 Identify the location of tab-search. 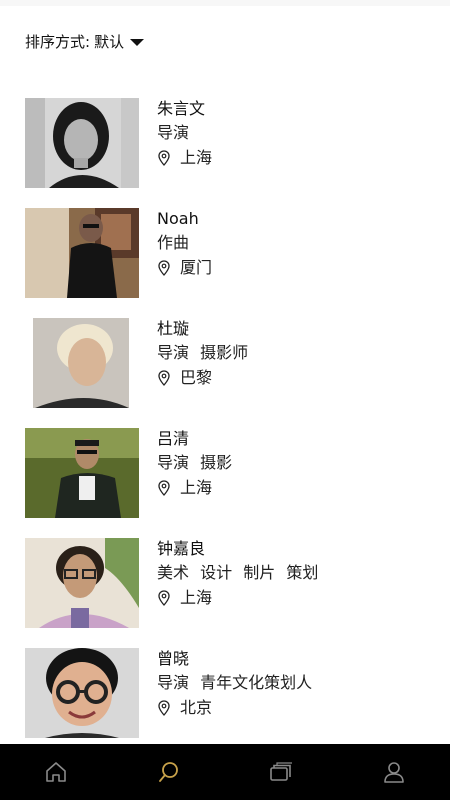
(169, 772).